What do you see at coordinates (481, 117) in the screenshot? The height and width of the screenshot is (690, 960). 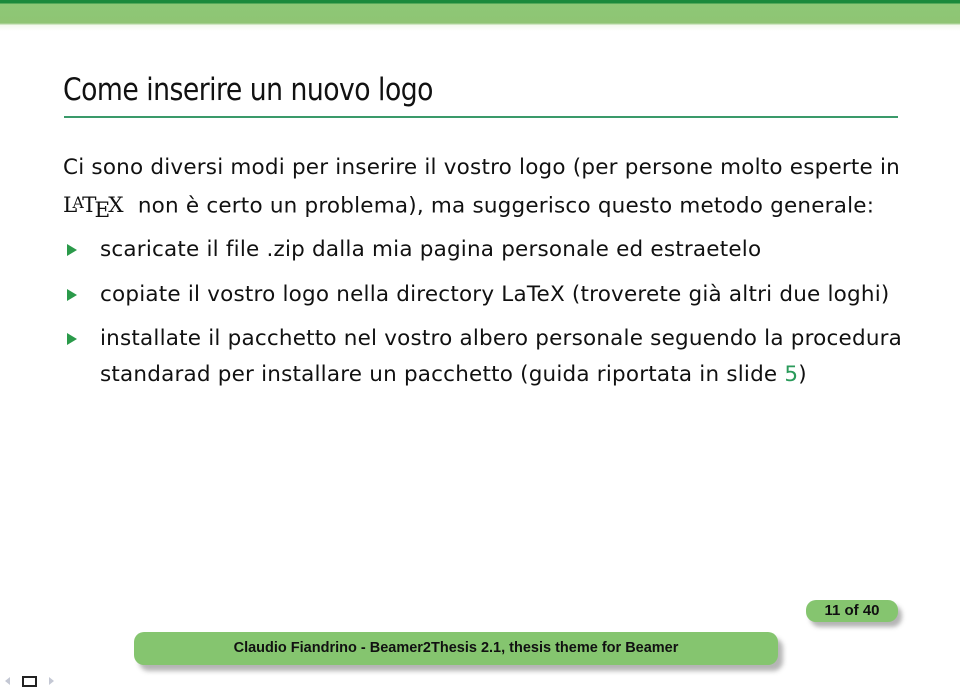 I see `title-rule` at bounding box center [481, 117].